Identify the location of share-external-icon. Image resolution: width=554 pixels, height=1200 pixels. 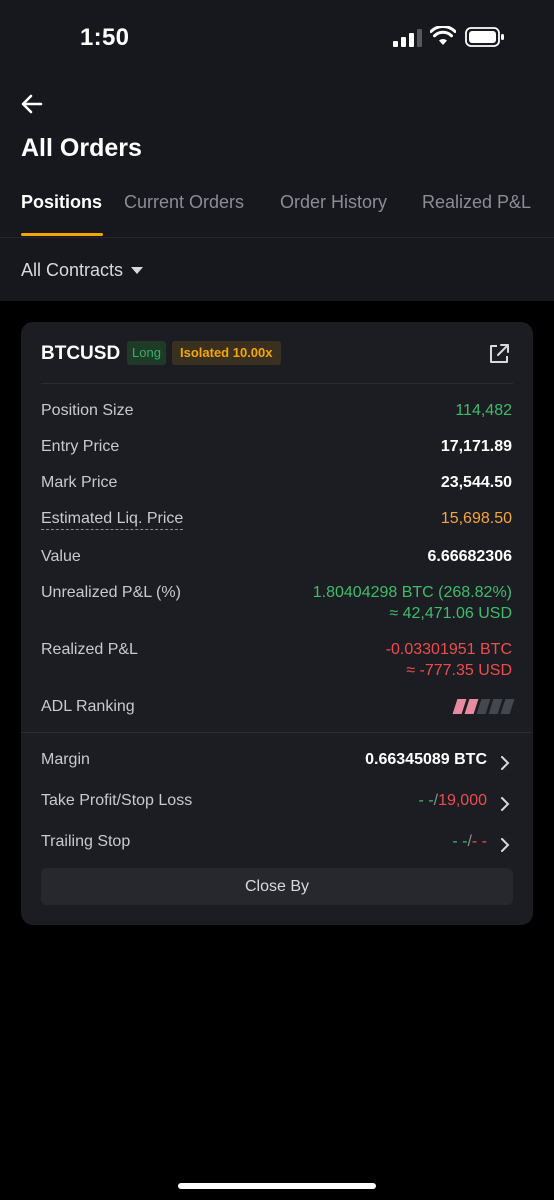
(499, 354).